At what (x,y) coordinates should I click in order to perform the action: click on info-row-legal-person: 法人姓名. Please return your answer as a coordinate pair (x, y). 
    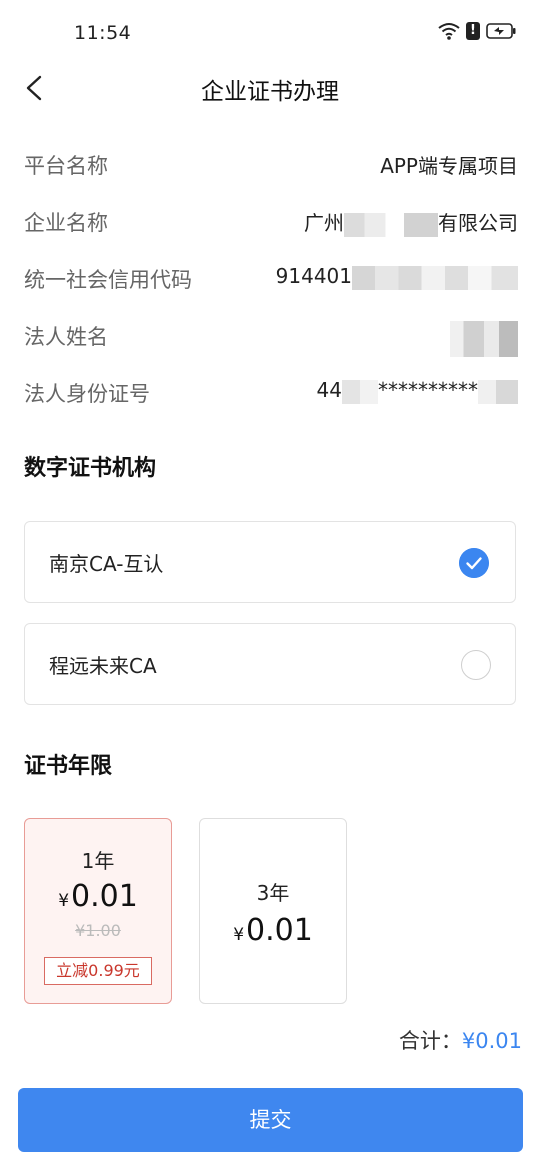
    Looking at the image, I should click on (271, 336).